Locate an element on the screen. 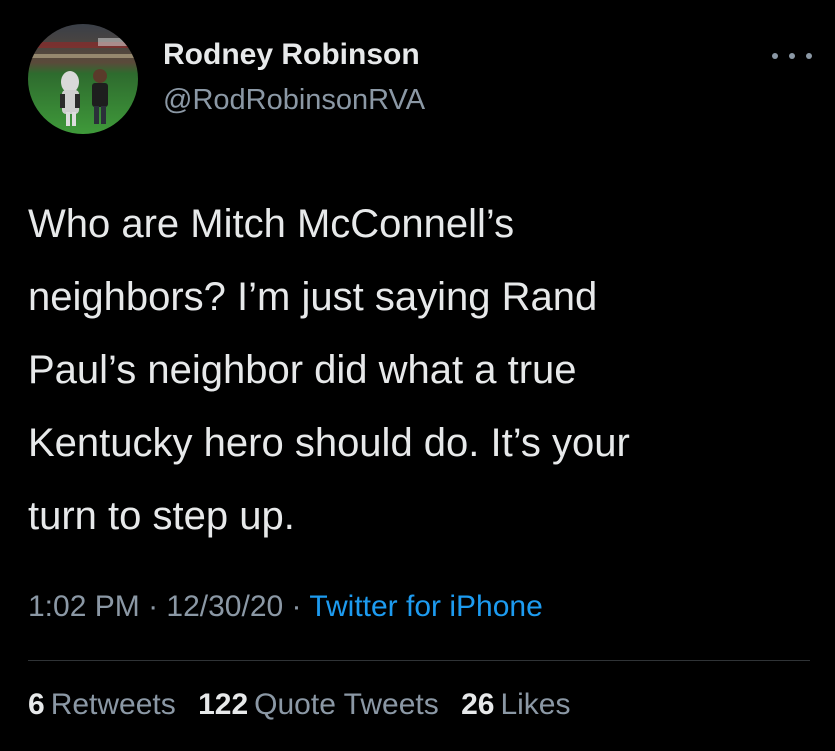 The image size is (835, 751). user-handle: @RodRobinsonRVA is located at coordinates (294, 100).